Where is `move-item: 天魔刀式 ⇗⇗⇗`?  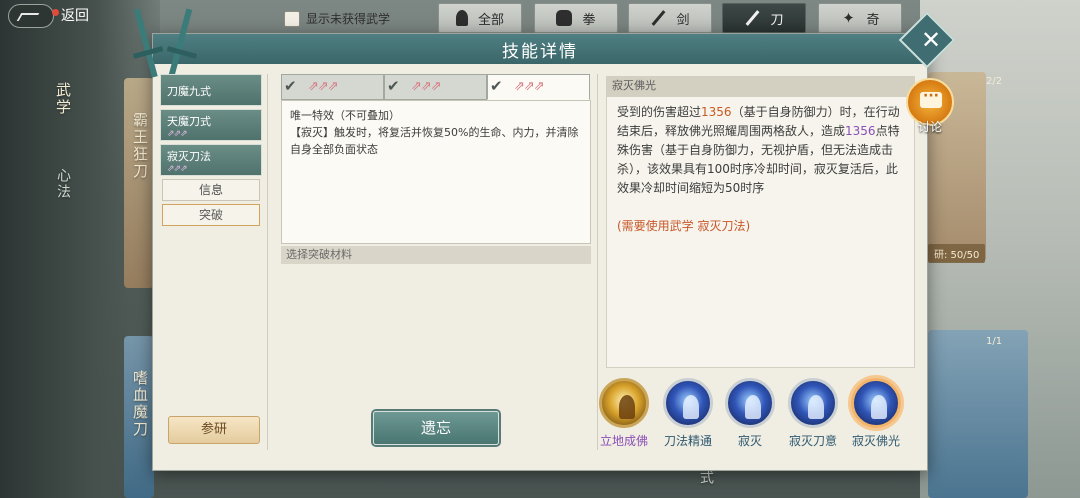 move-item: 天魔刀式 ⇗⇗⇗ is located at coordinates (211, 125).